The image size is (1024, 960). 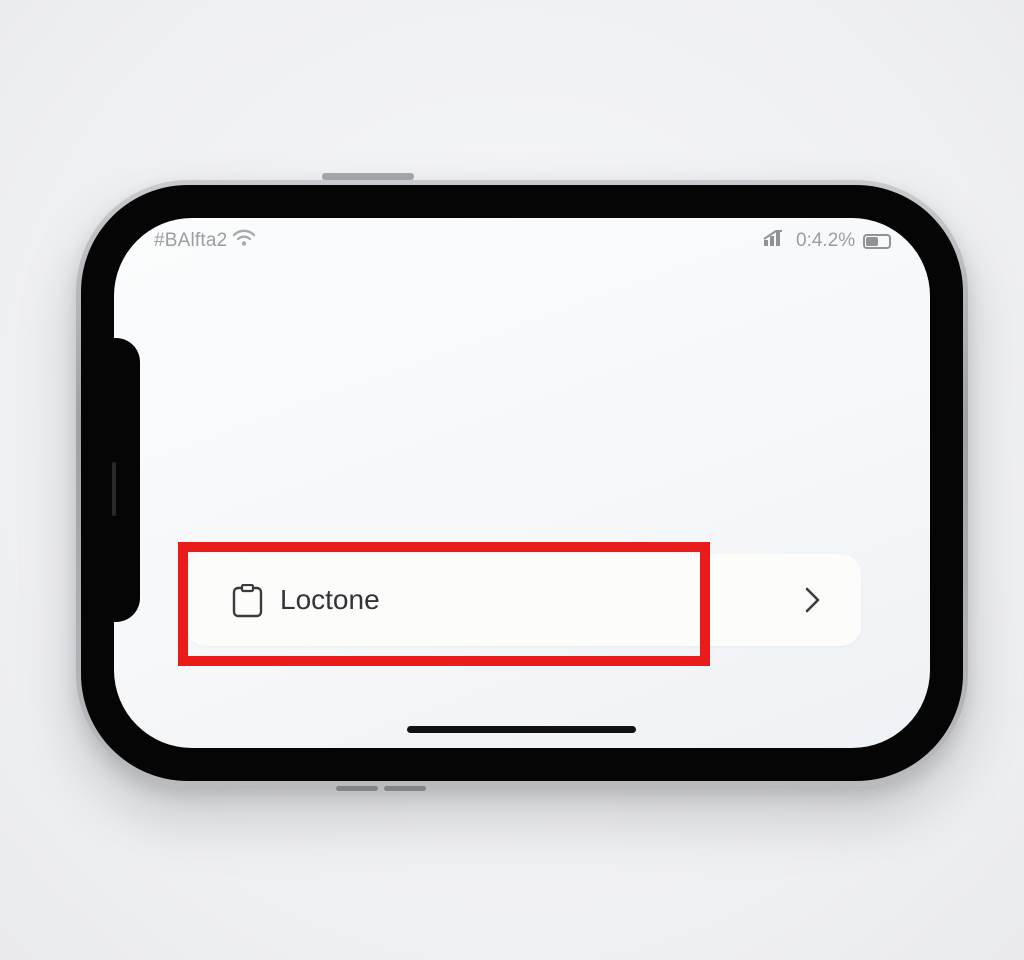 I want to click on status-time: 0:4.2%, so click(x=826, y=240).